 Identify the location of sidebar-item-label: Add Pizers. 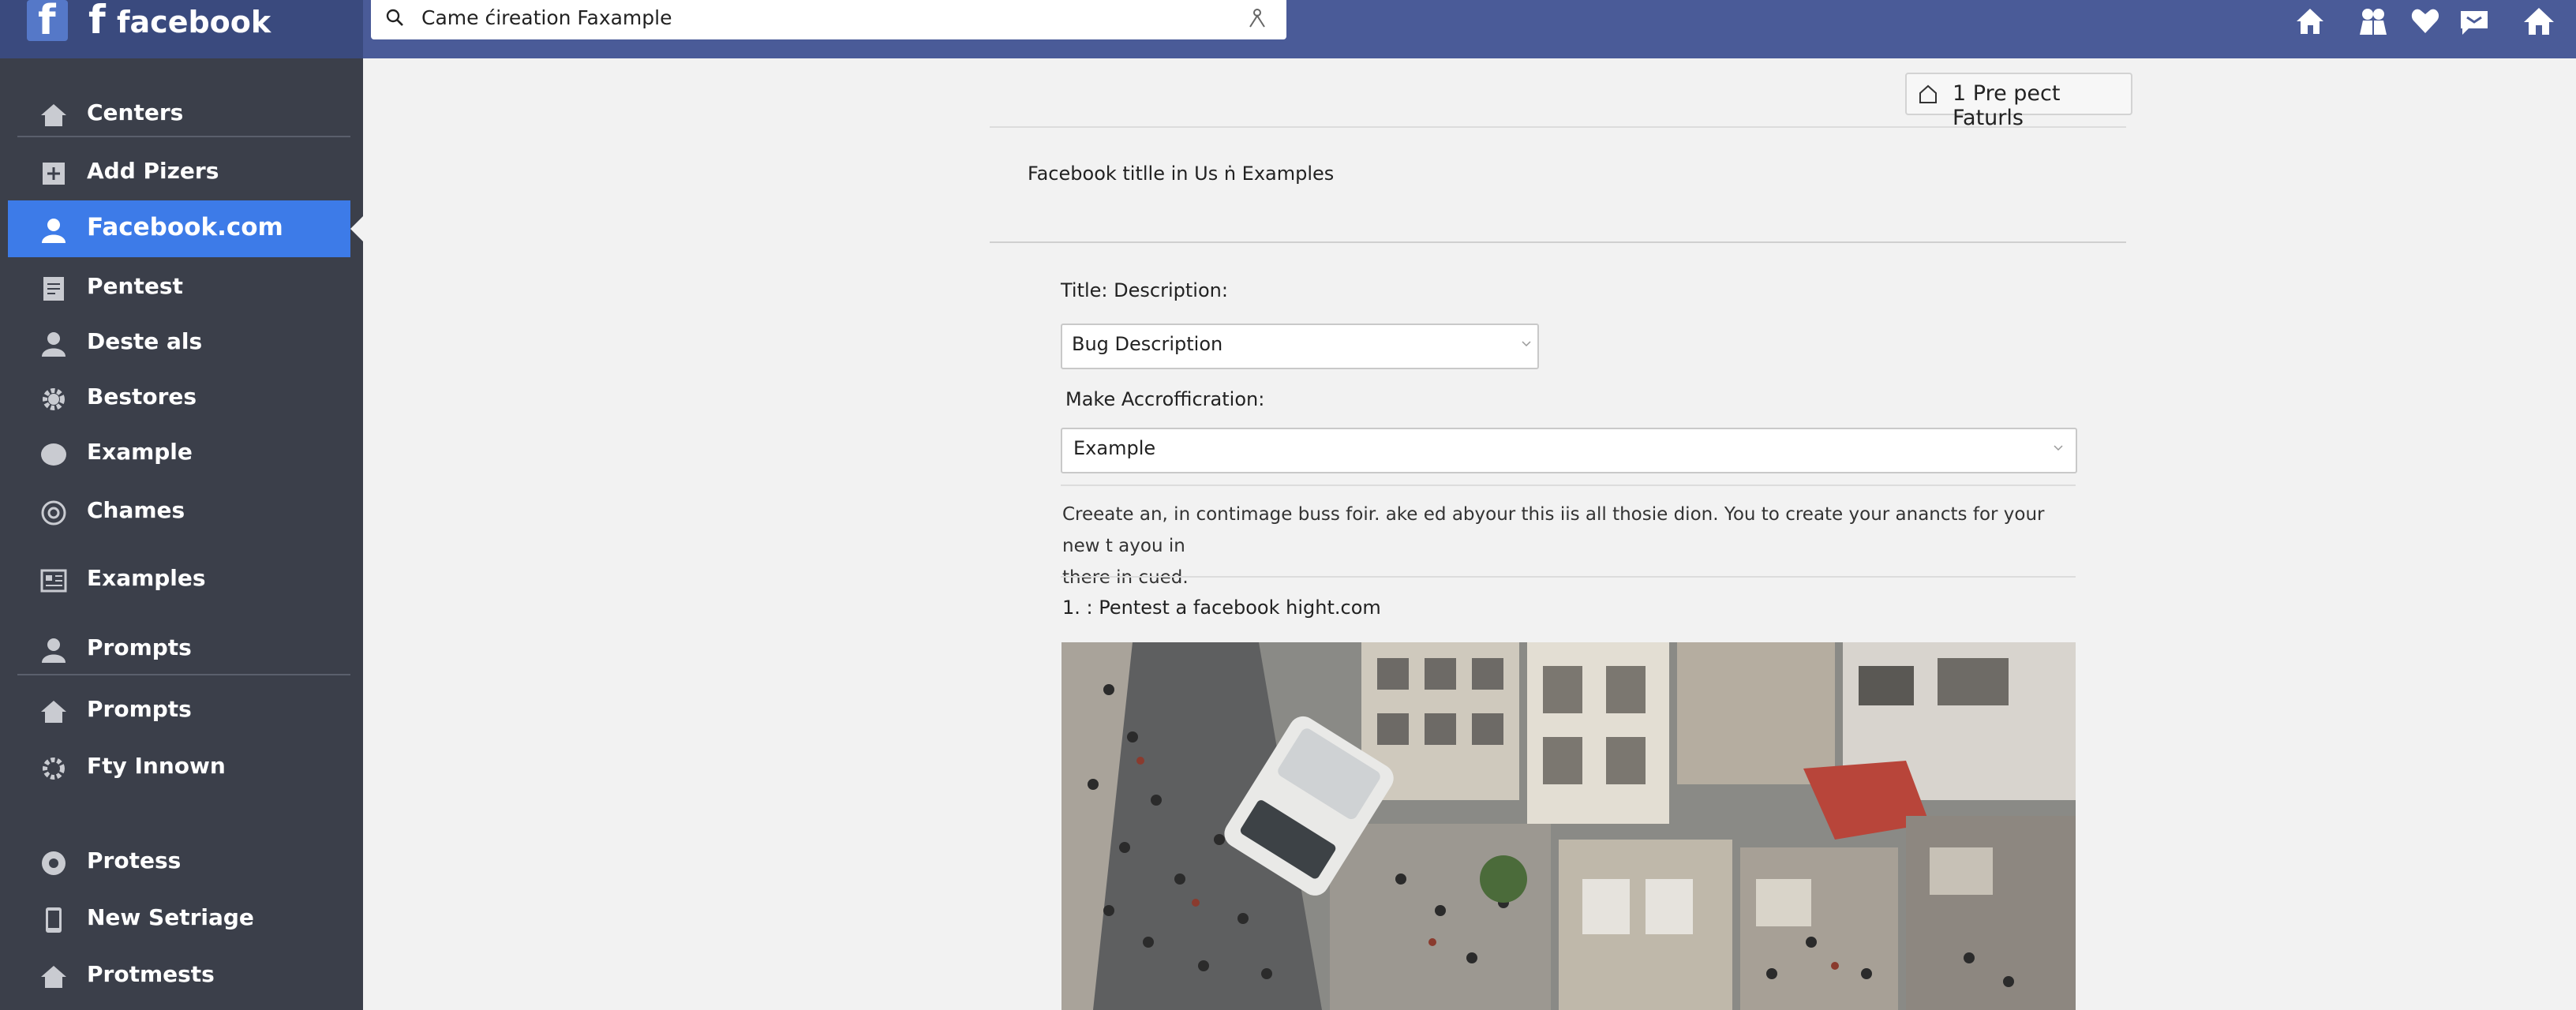
(153, 171).